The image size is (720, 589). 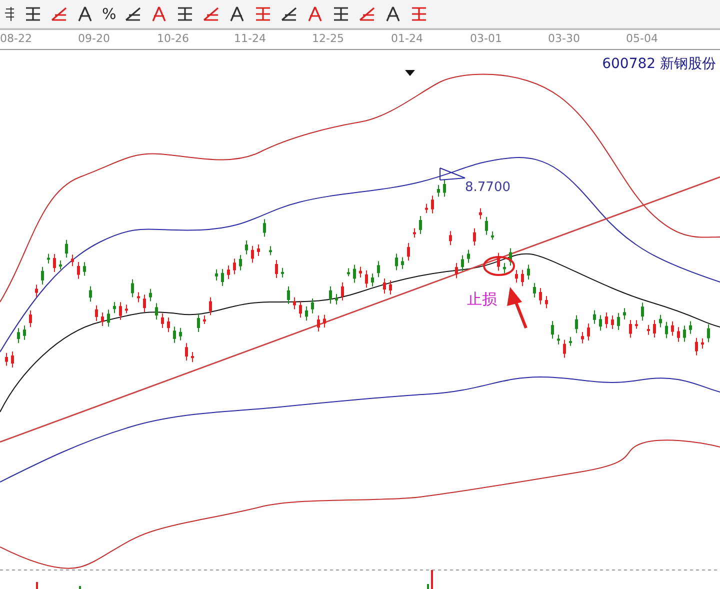 I want to click on stop-loss-label: 止损, so click(x=482, y=299).